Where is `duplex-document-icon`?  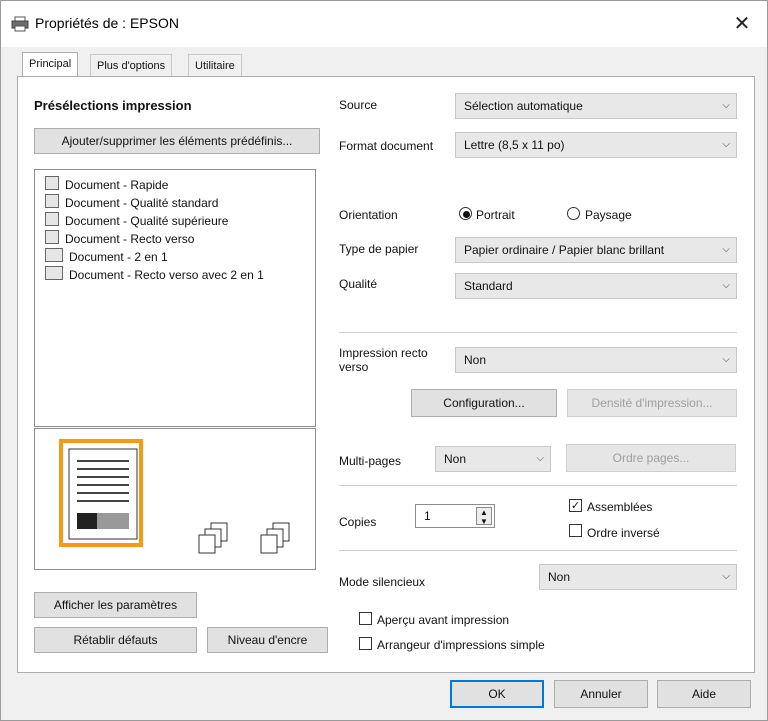
duplex-document-icon is located at coordinates (52, 237).